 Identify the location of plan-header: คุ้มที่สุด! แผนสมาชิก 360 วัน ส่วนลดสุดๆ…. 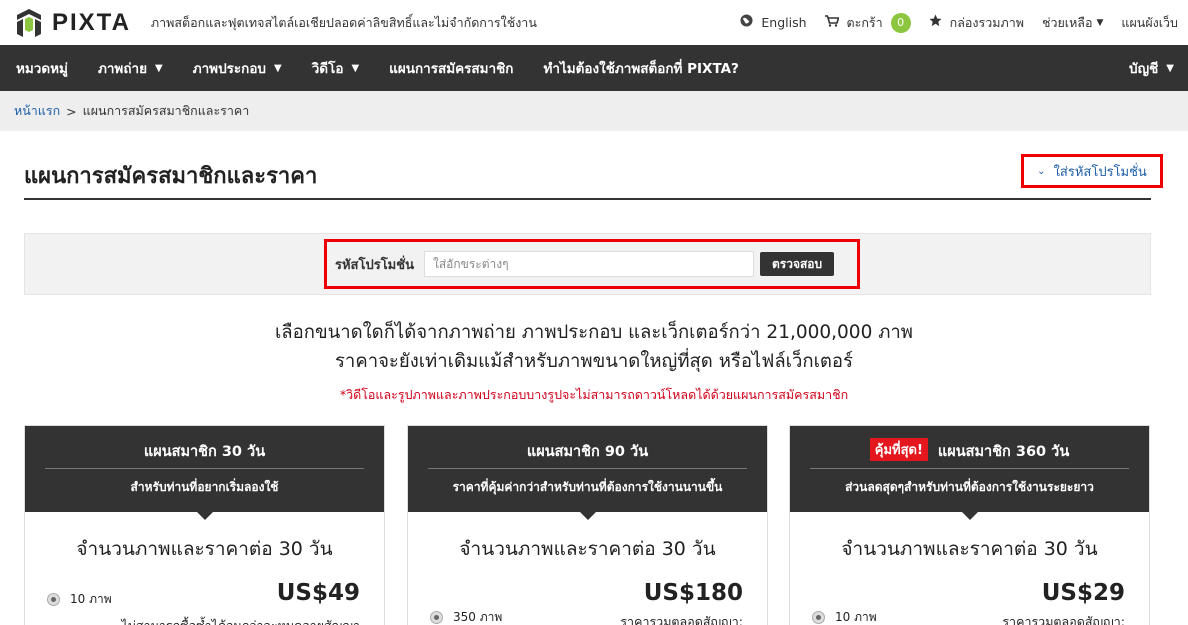
(969, 473).